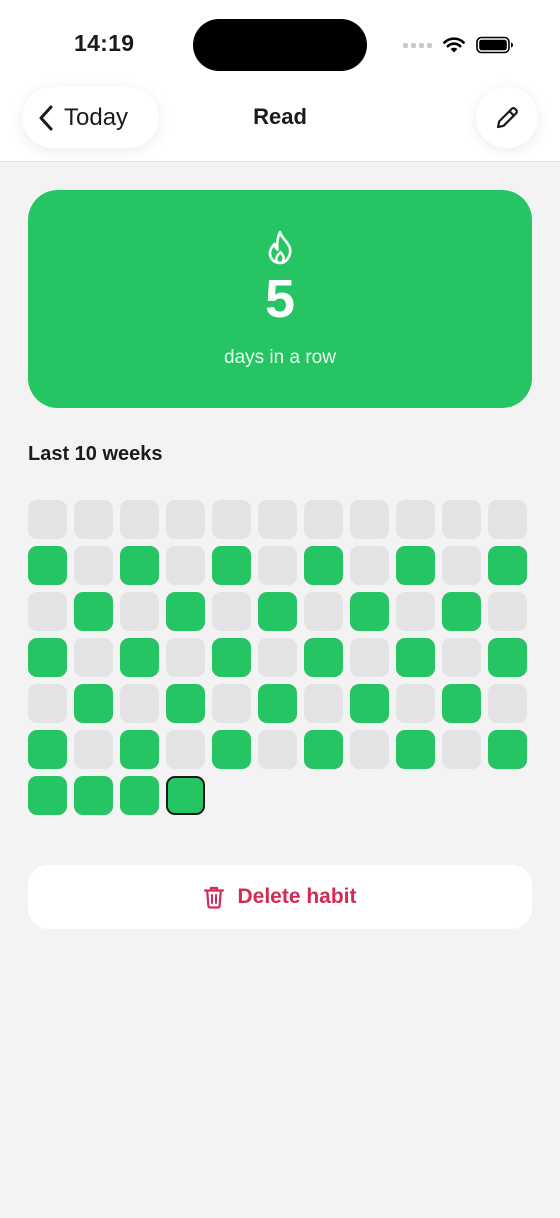 The height and width of the screenshot is (1218, 560). What do you see at coordinates (280, 247) in the screenshot?
I see `flame-icon` at bounding box center [280, 247].